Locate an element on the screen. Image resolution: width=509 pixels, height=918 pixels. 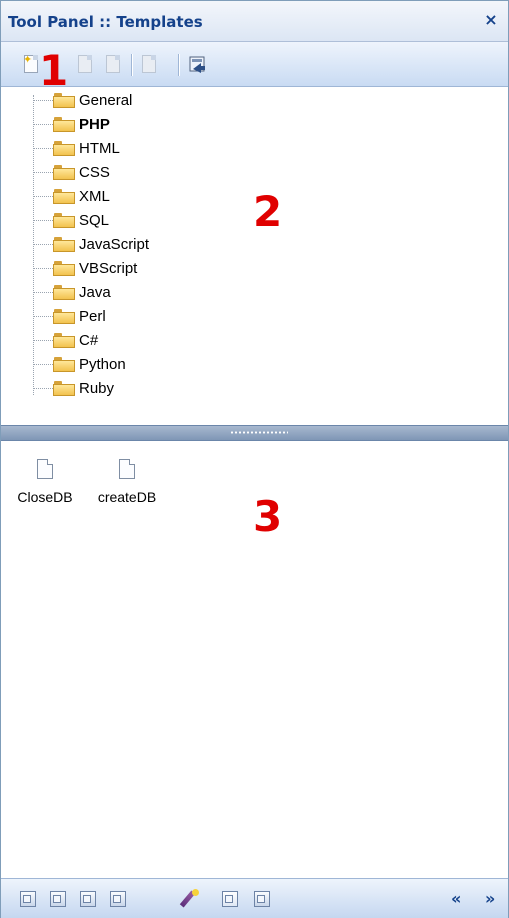
tree-item-label: Ruby is located at coordinates (97, 388).